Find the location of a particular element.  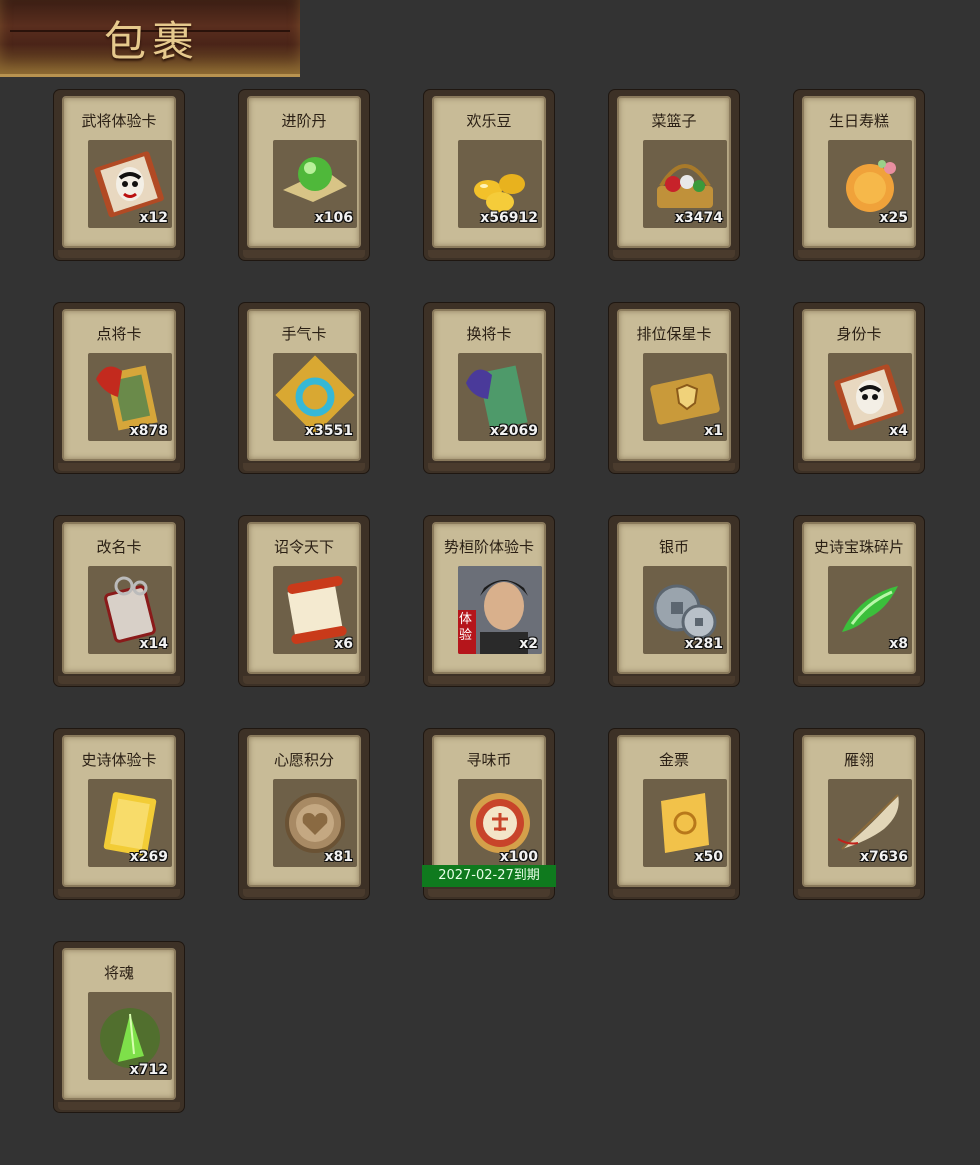

inventory-item: 改名卡 x14 is located at coordinates (119, 601).